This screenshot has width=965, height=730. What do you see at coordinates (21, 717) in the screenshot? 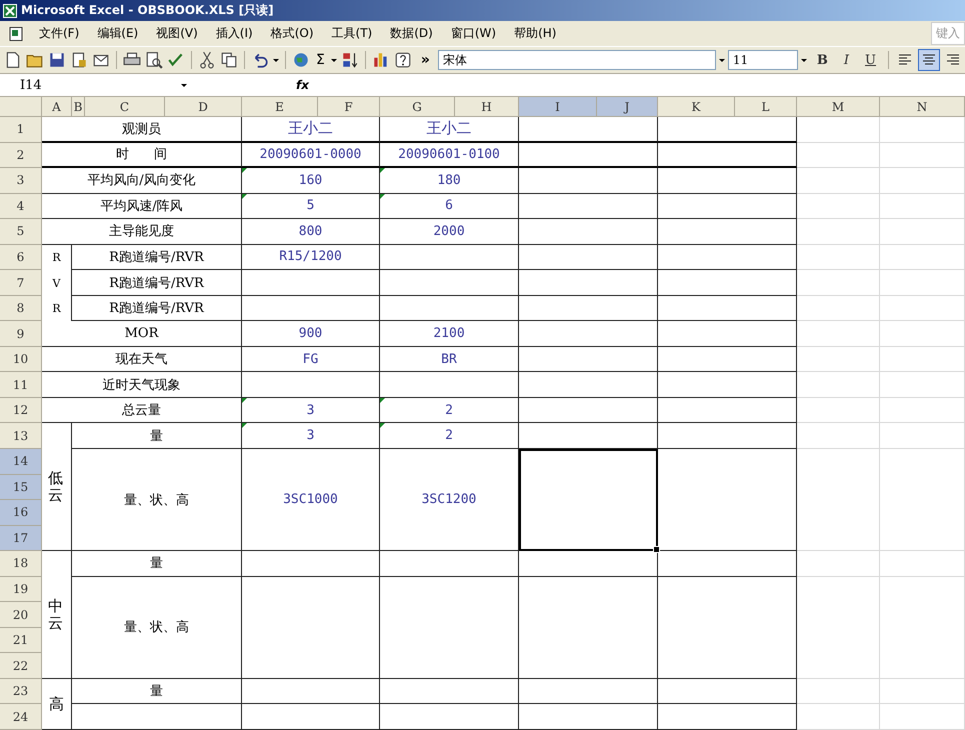
I see `row-header: 24` at bounding box center [21, 717].